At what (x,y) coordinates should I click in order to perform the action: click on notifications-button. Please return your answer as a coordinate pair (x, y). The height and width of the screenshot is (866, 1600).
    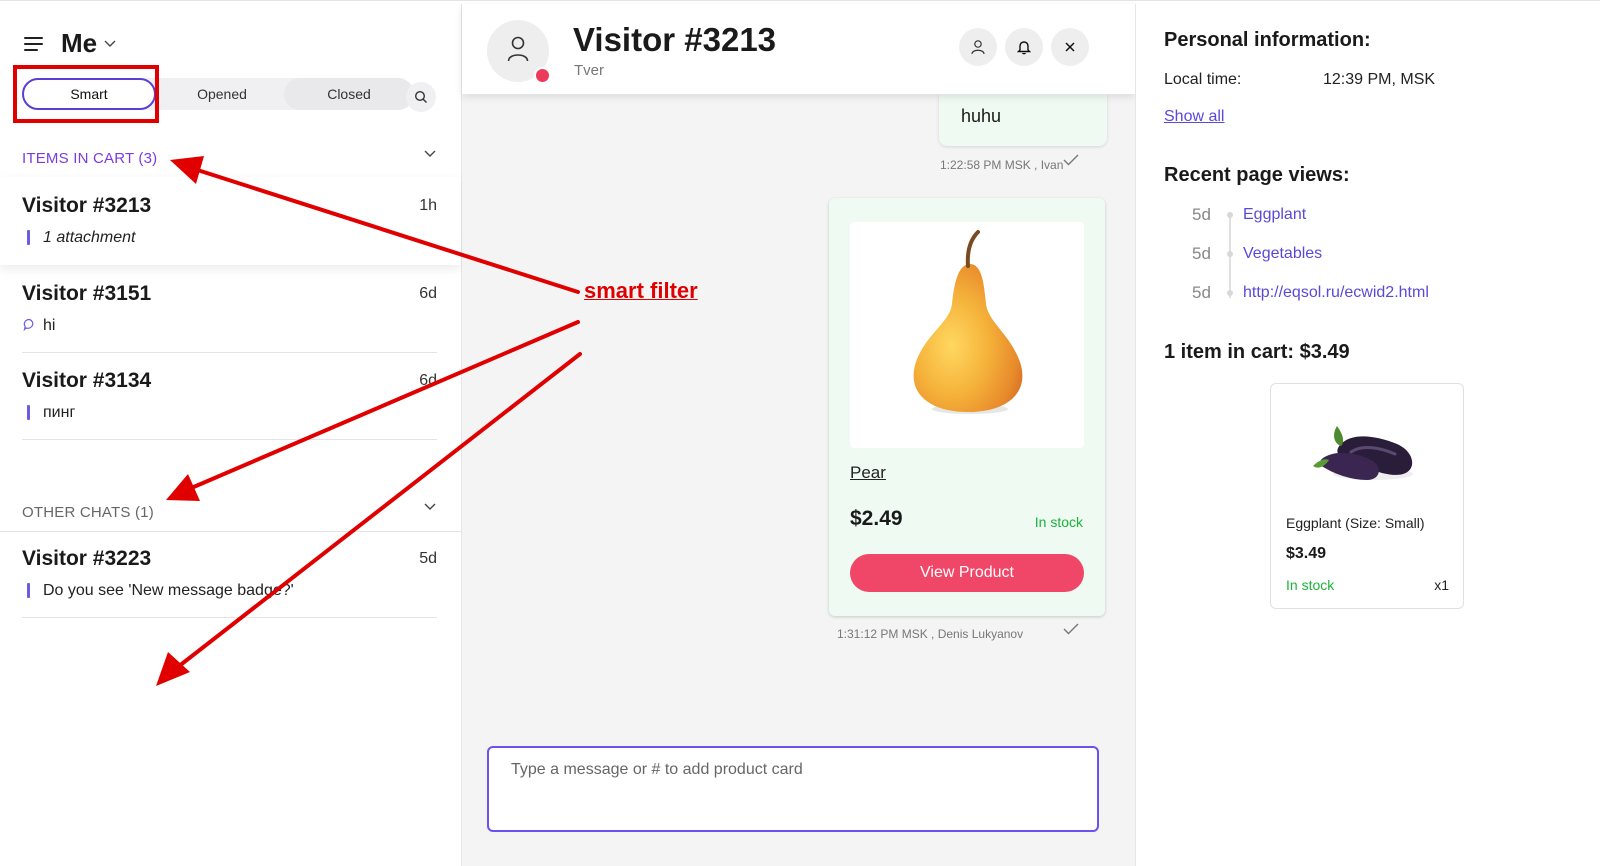
    Looking at the image, I should click on (1024, 47).